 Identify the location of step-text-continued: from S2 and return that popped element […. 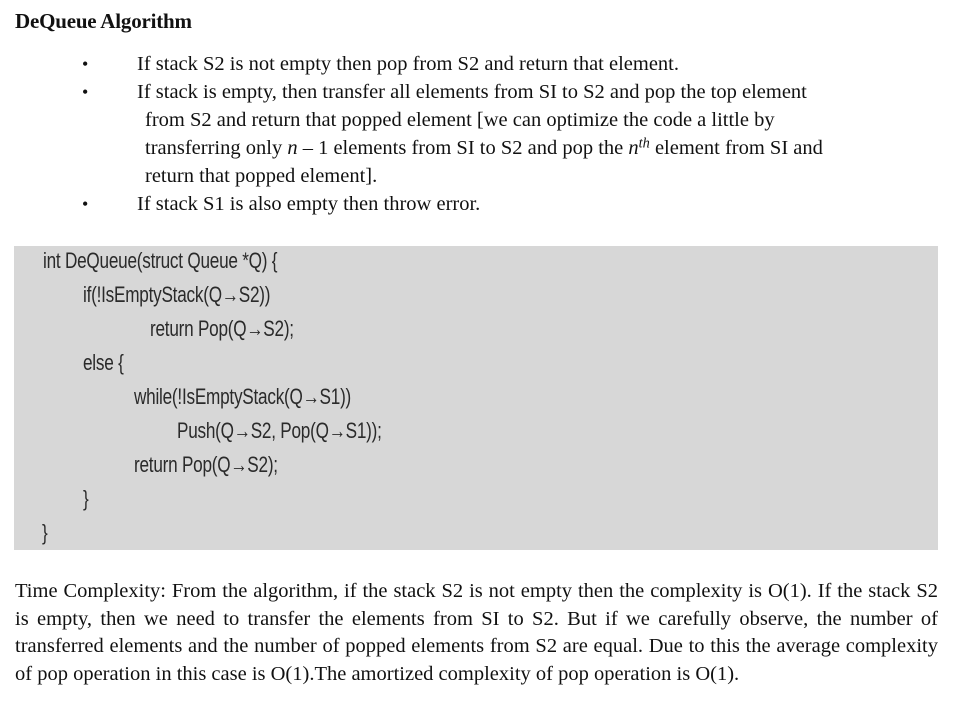
(460, 120).